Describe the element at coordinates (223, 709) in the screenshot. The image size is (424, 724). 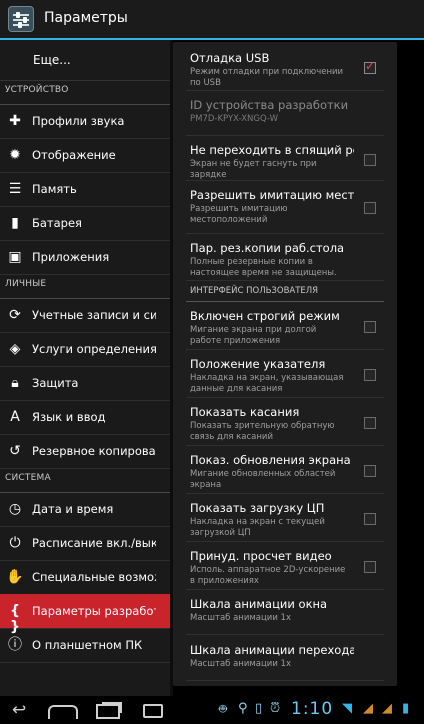
I see `android-debug-icon: 🤖︎` at that location.